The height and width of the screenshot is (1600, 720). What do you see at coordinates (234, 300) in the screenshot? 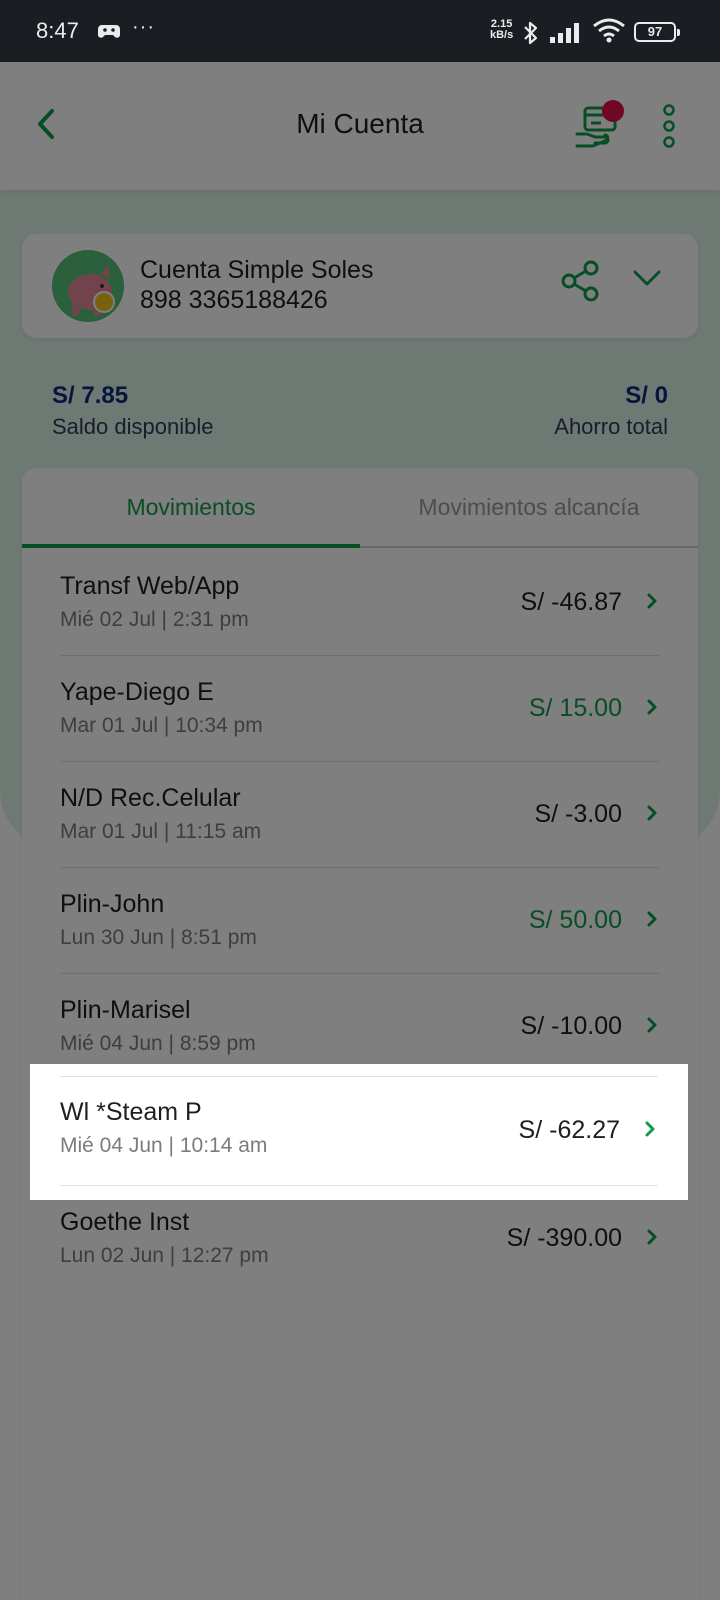
I see `account-number: 898 3365188426` at bounding box center [234, 300].